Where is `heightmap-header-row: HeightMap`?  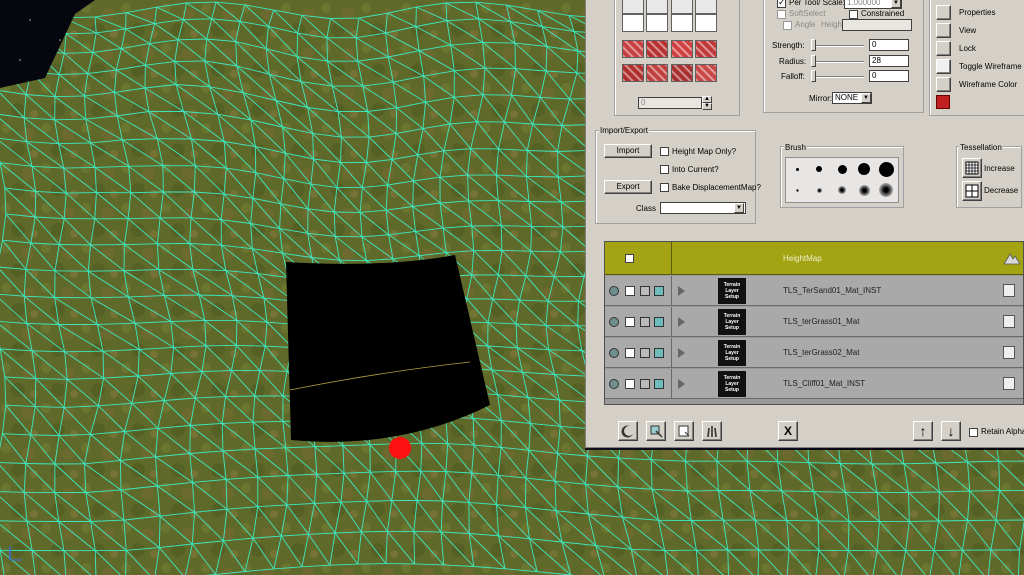 heightmap-header-row: HeightMap is located at coordinates (814, 258).